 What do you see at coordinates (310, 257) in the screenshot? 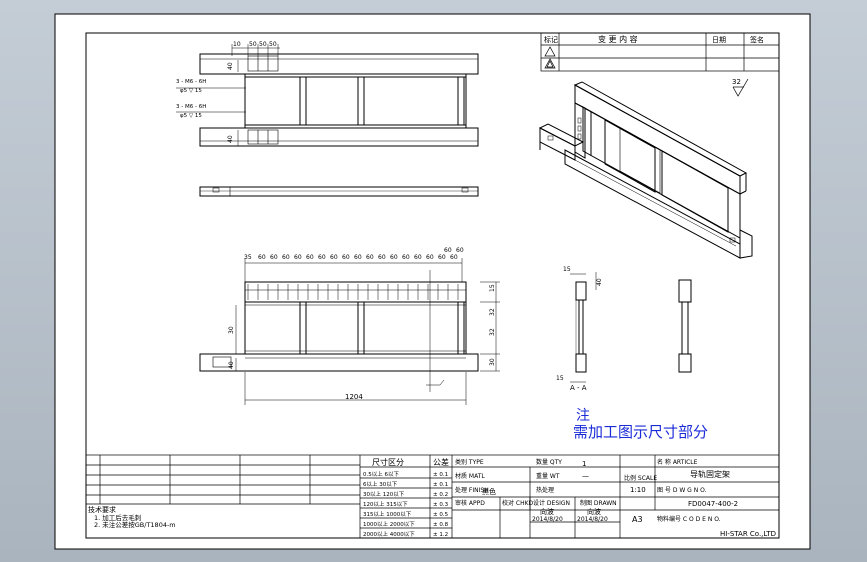
I see `front-dim-row-e: 60` at bounding box center [310, 257].